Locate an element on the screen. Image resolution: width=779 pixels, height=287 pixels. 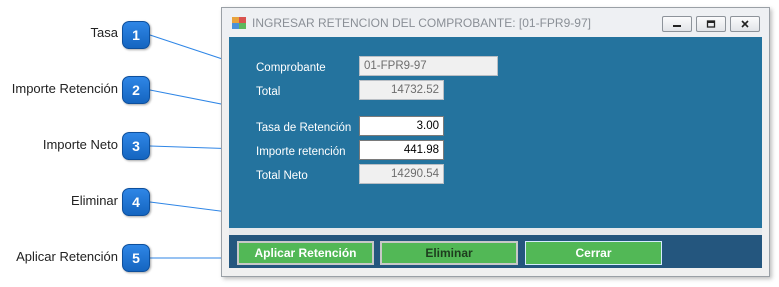
tasa-label: Tasa de Retención is located at coordinates (304, 128).